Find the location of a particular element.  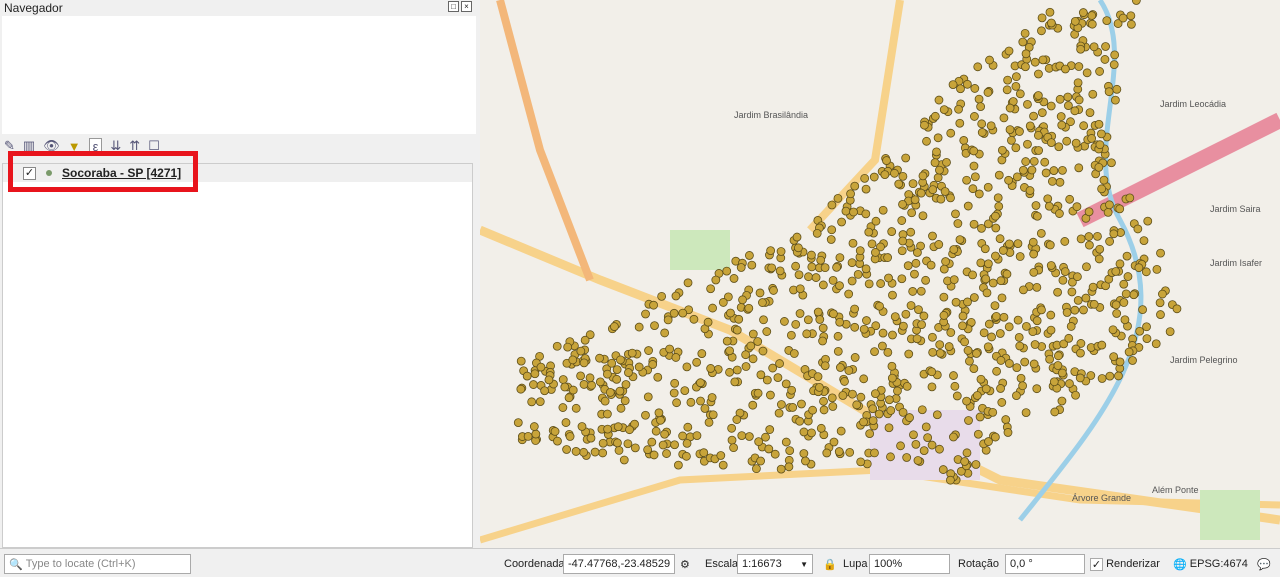

messages-icon: 💬 is located at coordinates (1264, 564).